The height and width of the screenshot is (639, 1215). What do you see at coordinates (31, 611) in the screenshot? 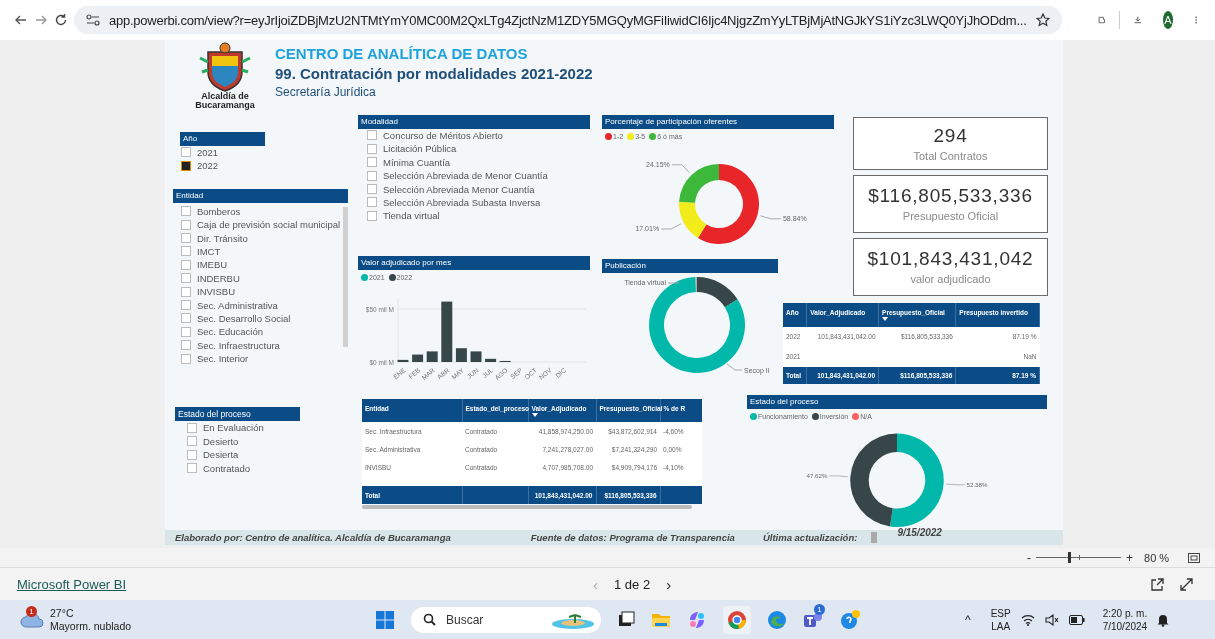
I see `notification-badge: 1` at bounding box center [31, 611].